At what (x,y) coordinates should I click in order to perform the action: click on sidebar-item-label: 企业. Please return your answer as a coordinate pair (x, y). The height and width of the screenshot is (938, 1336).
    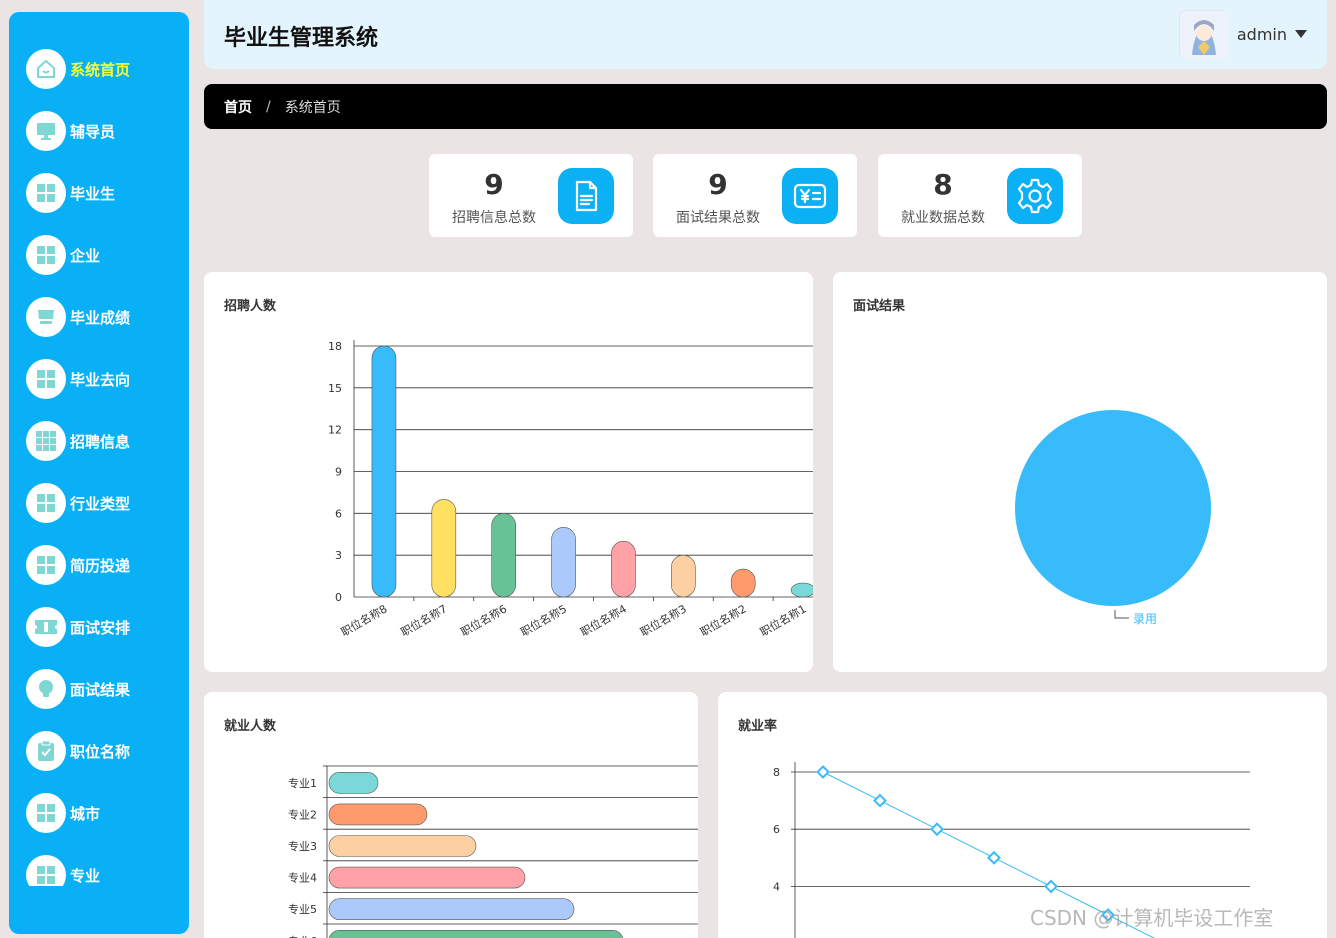
    Looking at the image, I should click on (85, 255).